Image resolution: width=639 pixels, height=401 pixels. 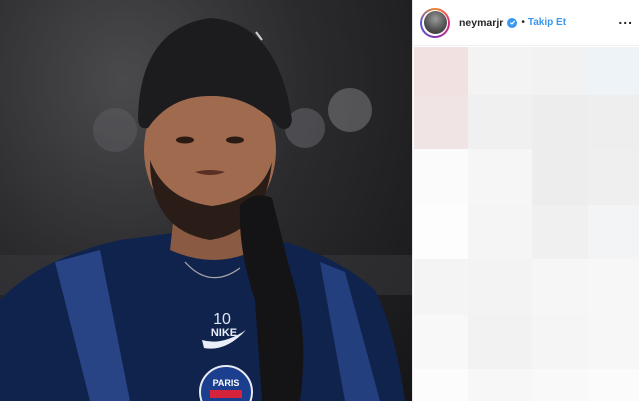 What do you see at coordinates (226, 383) in the screenshot?
I see `club-text: PARIS` at bounding box center [226, 383].